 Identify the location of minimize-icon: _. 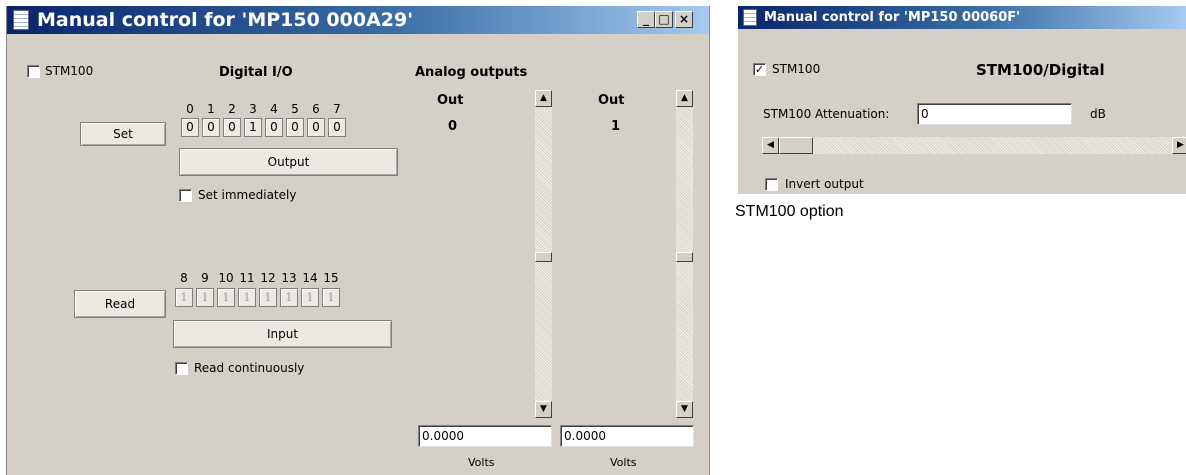
(646, 19).